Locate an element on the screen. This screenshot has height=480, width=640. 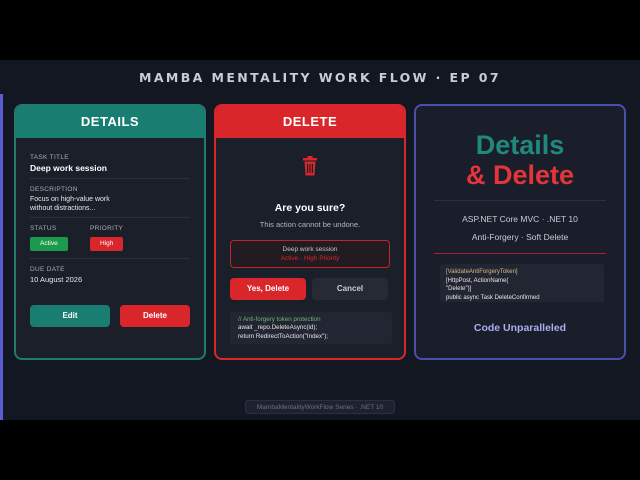
feature-title: Details & Delete is located at coordinates (520, 160).